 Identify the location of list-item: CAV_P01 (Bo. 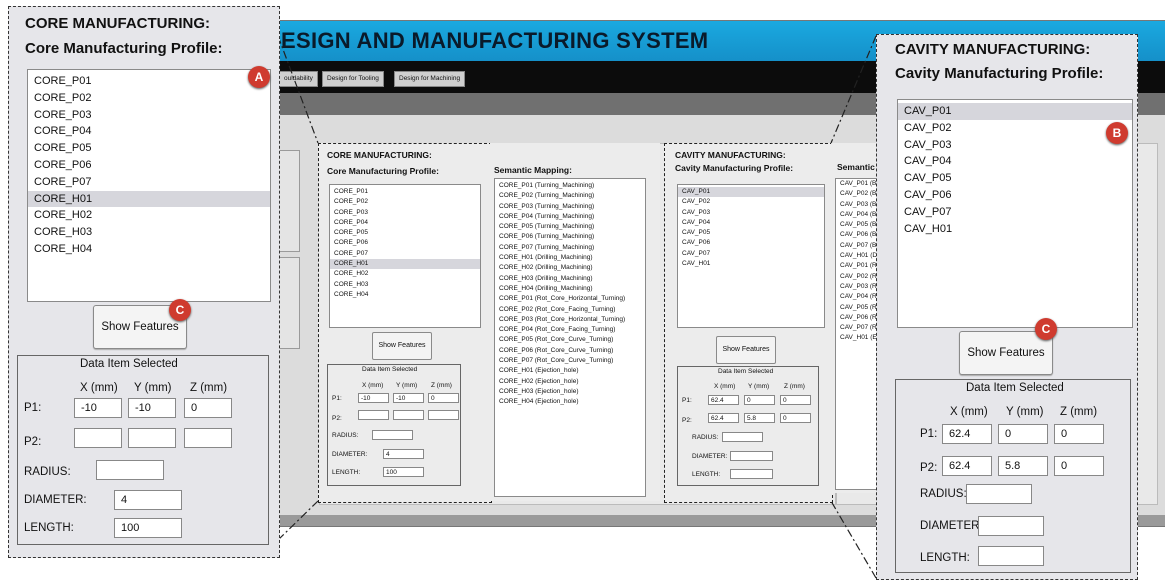
(856, 184).